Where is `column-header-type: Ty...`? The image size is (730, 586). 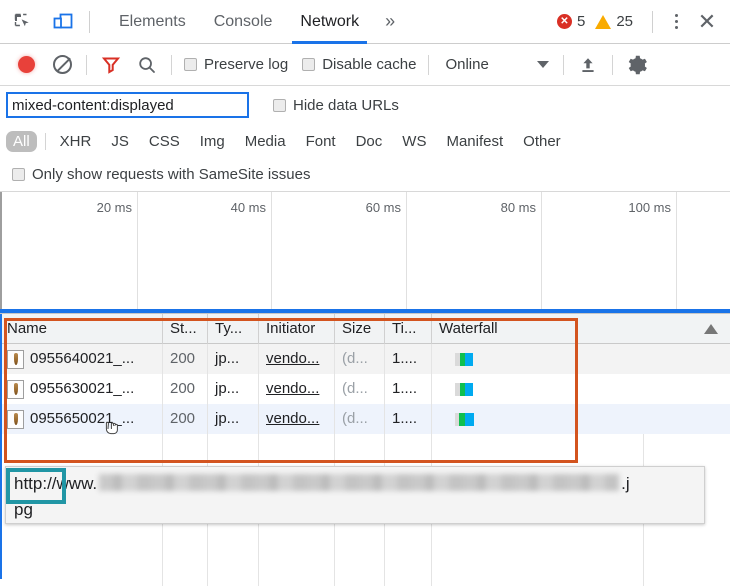 column-header-type: Ty... is located at coordinates (233, 328).